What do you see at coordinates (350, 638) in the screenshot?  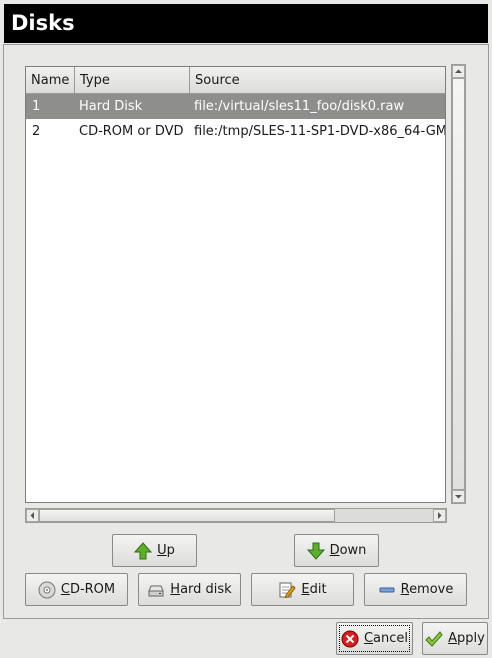 I see `cancel-icon` at bounding box center [350, 638].